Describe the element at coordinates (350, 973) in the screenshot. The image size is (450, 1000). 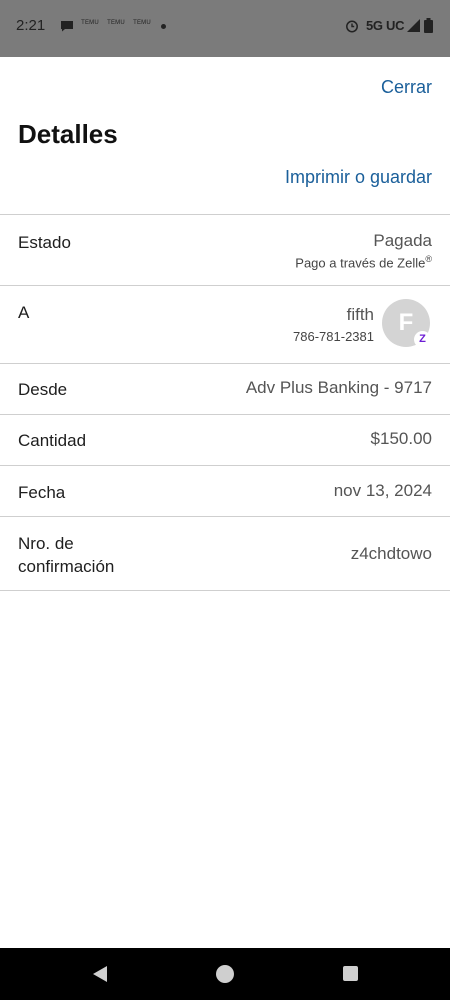
I see `recent-apps-icon` at that location.